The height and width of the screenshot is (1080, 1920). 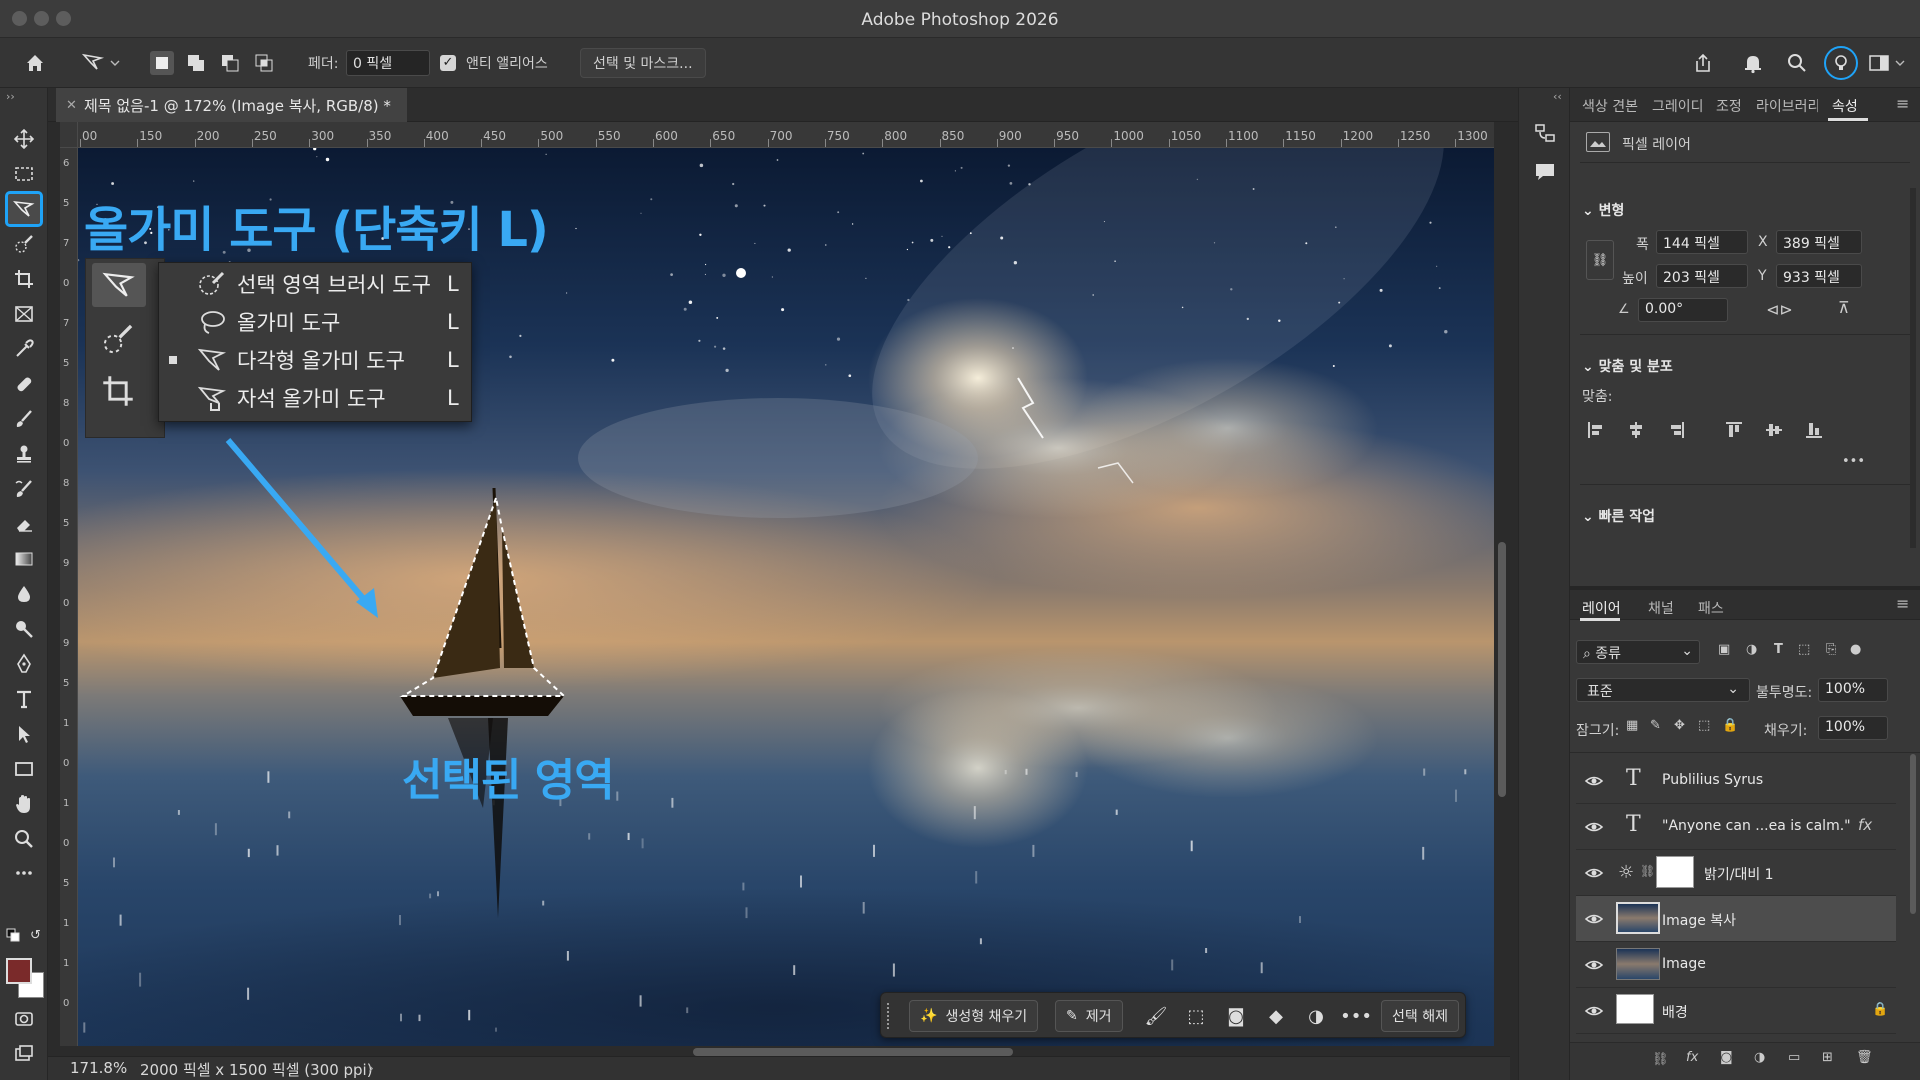 What do you see at coordinates (1753, 63) in the screenshot?
I see `notifications-bell-icon` at bounding box center [1753, 63].